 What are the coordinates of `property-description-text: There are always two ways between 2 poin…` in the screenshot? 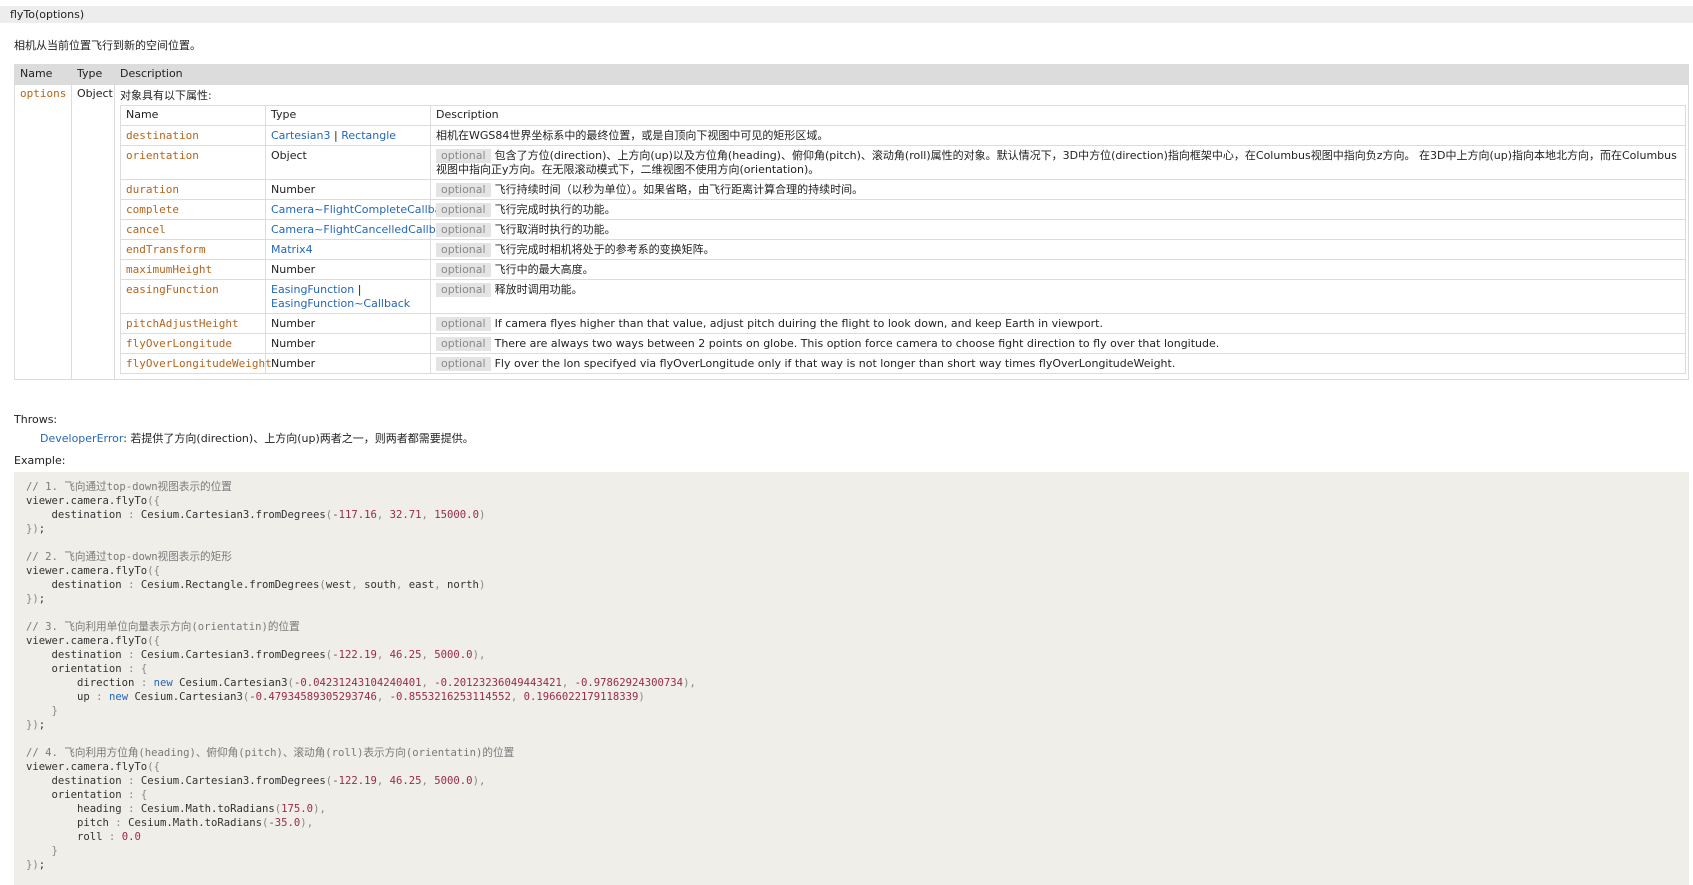 It's located at (857, 343).